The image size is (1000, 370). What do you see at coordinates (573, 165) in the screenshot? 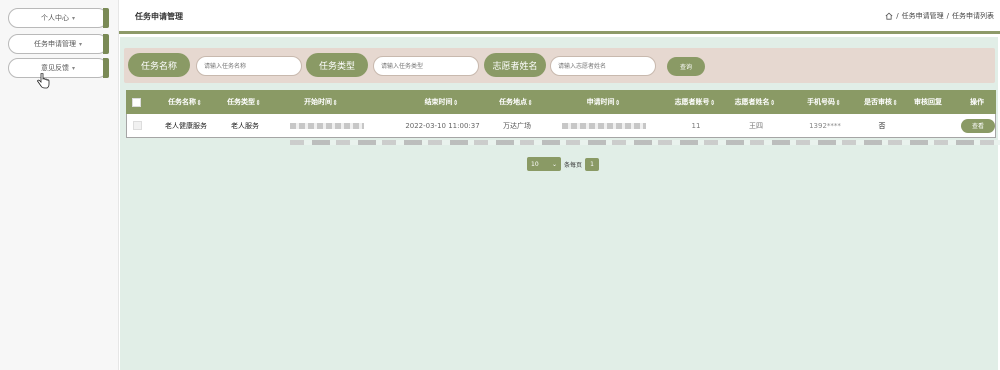
I see `page-size-suffix: 条每页` at bounding box center [573, 165].